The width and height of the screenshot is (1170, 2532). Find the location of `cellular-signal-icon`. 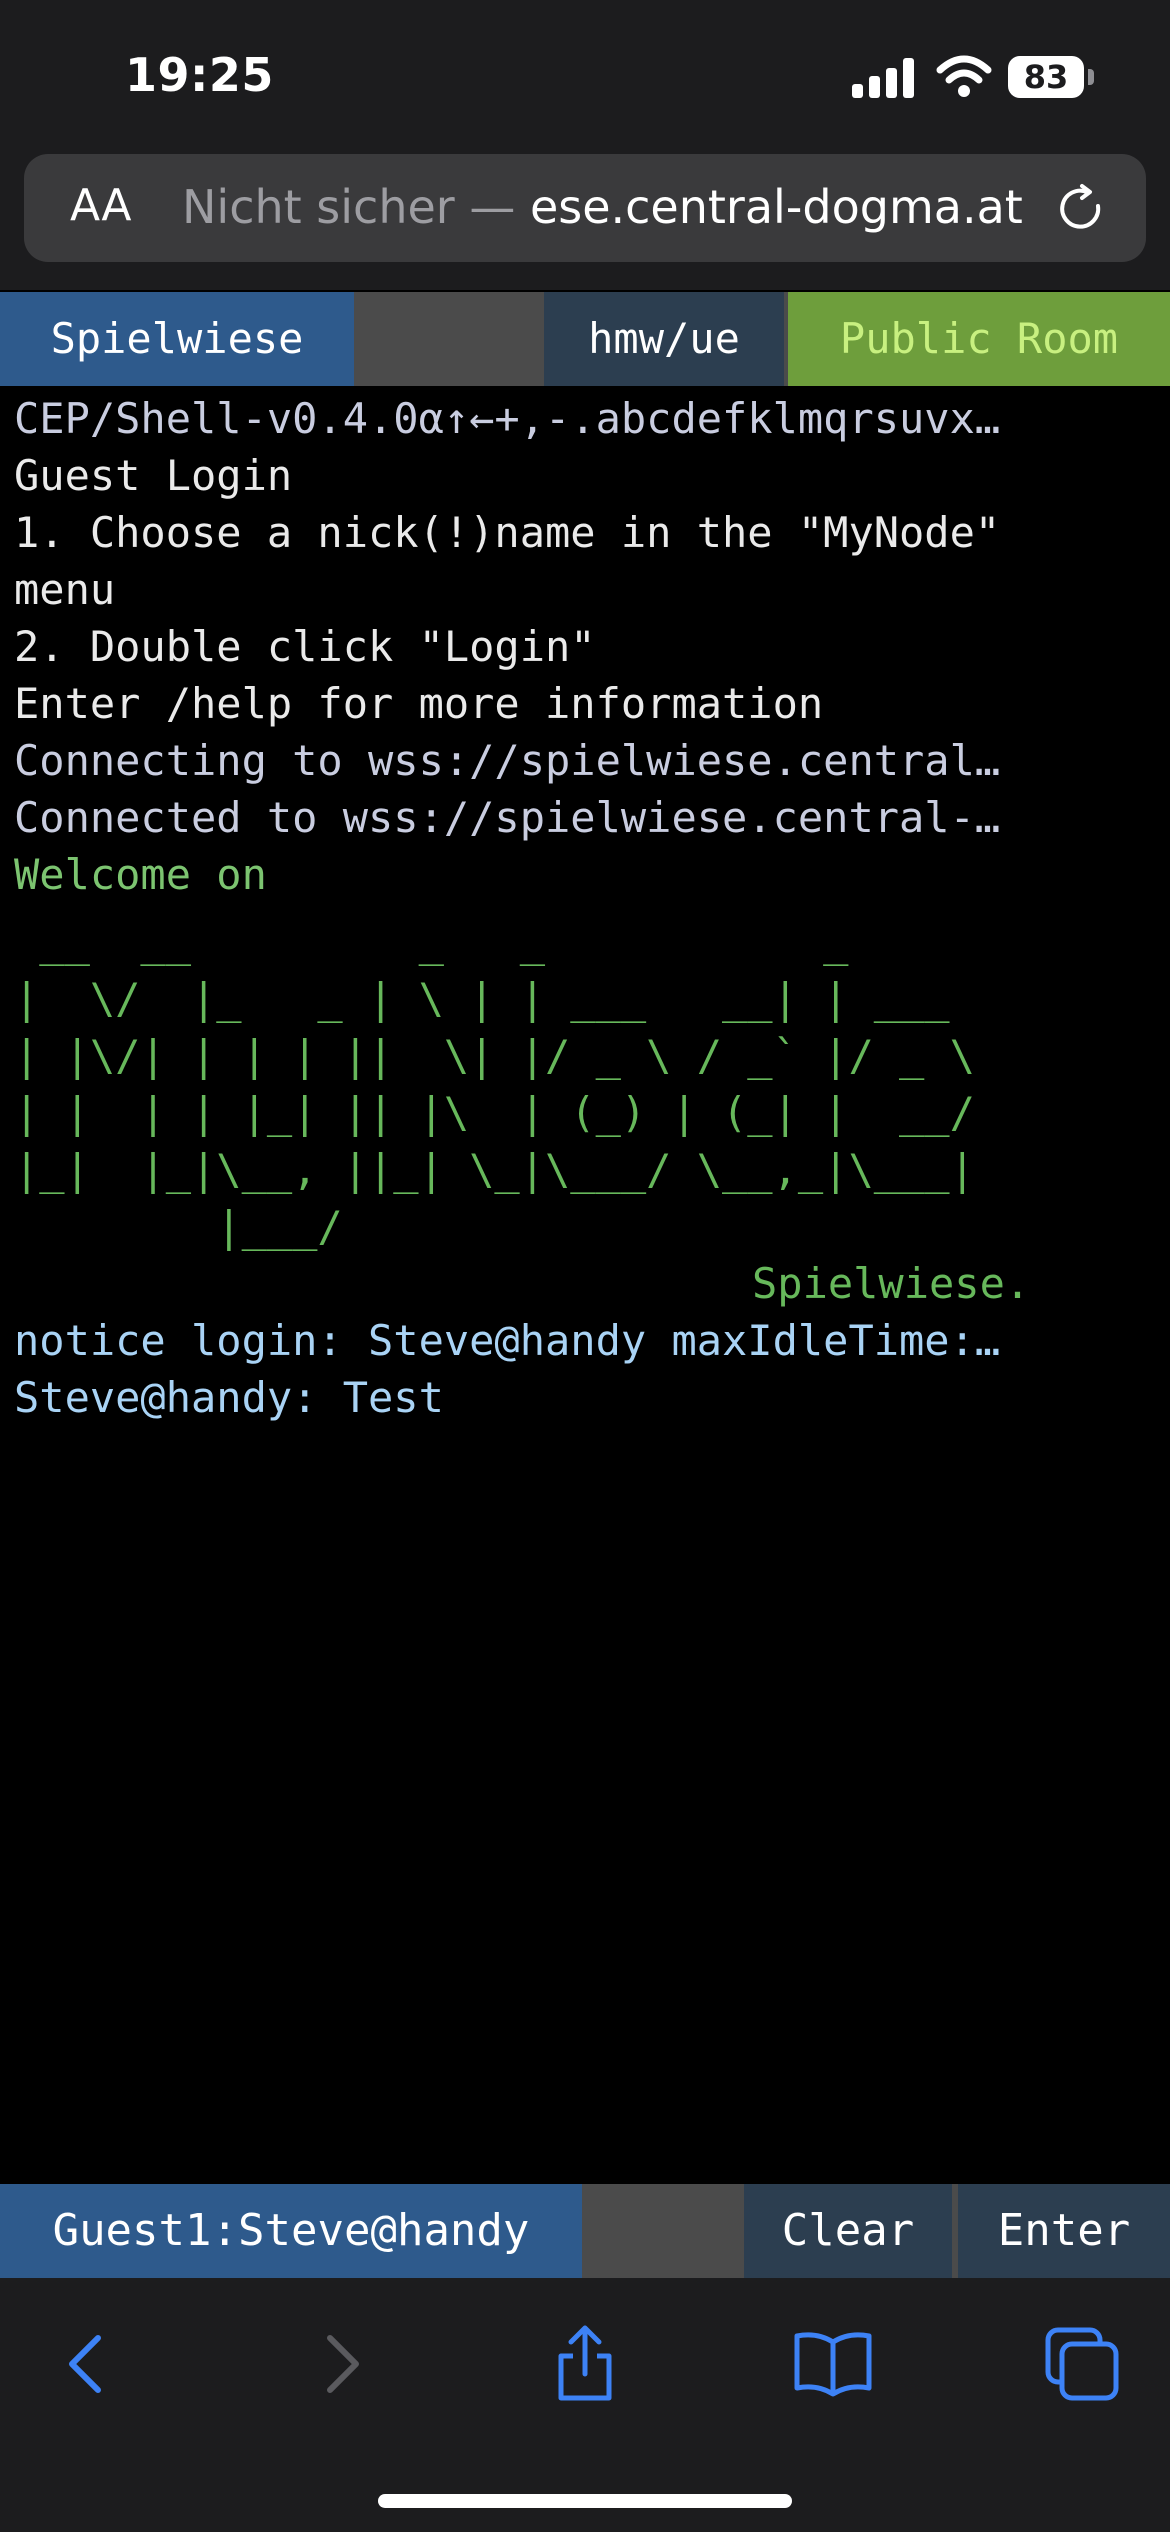

cellular-signal-icon is located at coordinates (883, 78).